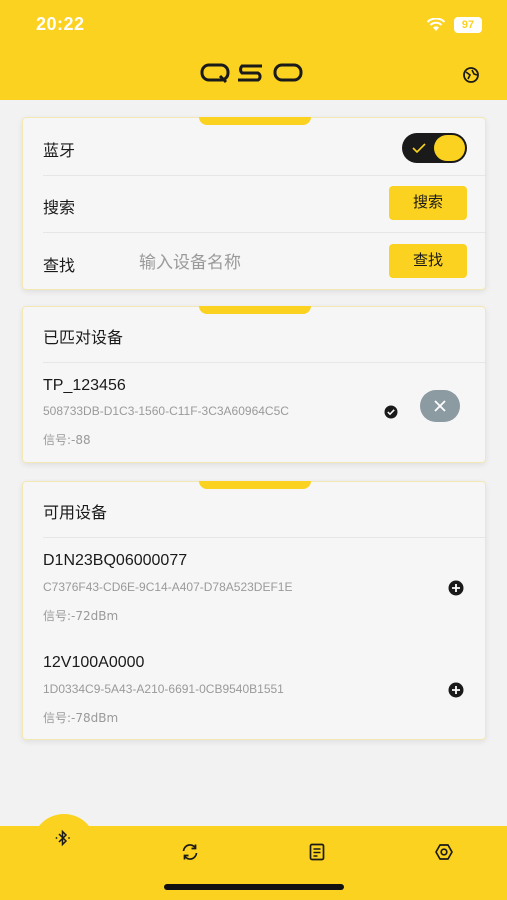 This screenshot has height=900, width=507. What do you see at coordinates (115, 560) in the screenshot?
I see `device-name: D1N23BQ06000077` at bounding box center [115, 560].